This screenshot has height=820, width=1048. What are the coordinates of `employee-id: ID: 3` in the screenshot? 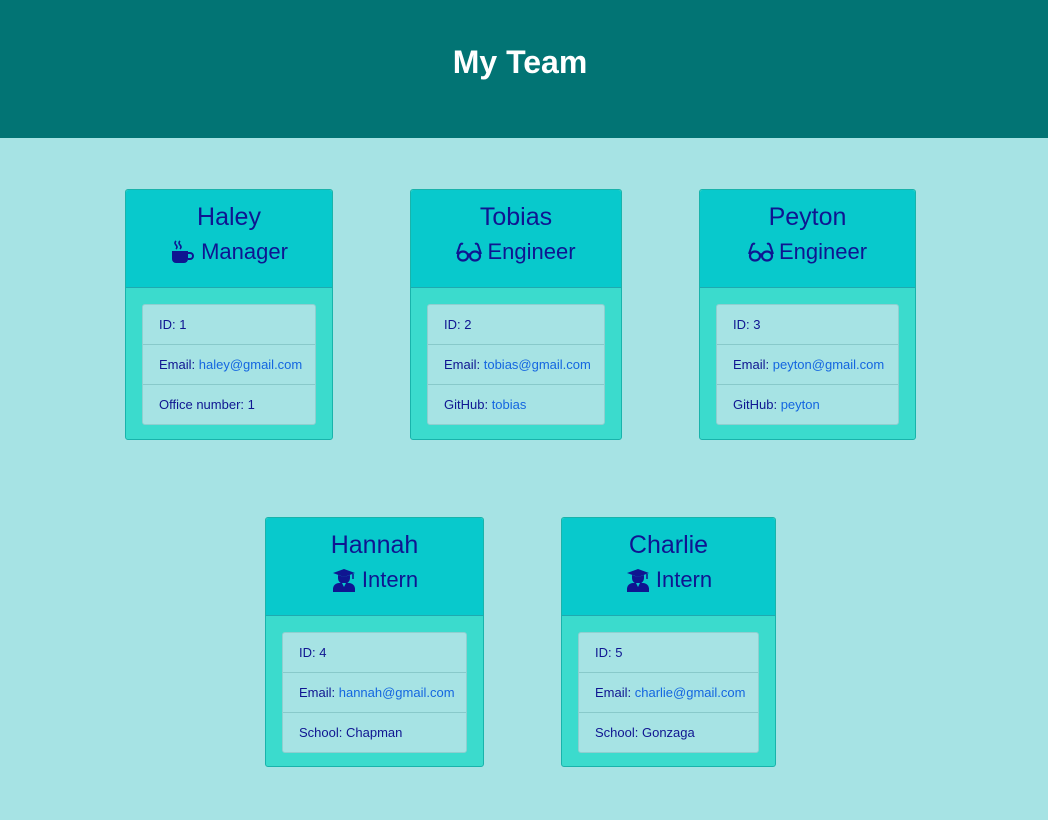 It's located at (807, 325).